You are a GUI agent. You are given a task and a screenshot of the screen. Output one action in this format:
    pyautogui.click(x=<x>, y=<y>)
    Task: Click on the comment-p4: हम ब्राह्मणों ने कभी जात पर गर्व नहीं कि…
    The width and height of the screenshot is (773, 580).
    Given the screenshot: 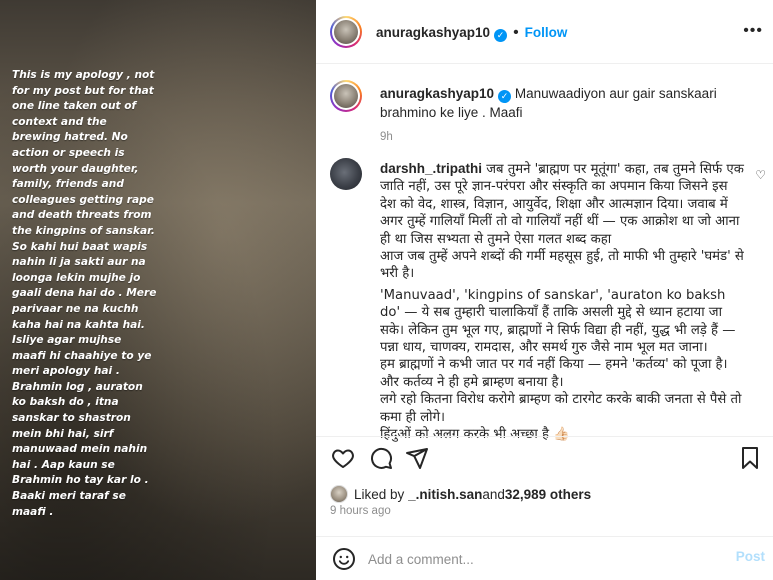 What is the action you would take?
    pyautogui.click(x=554, y=373)
    